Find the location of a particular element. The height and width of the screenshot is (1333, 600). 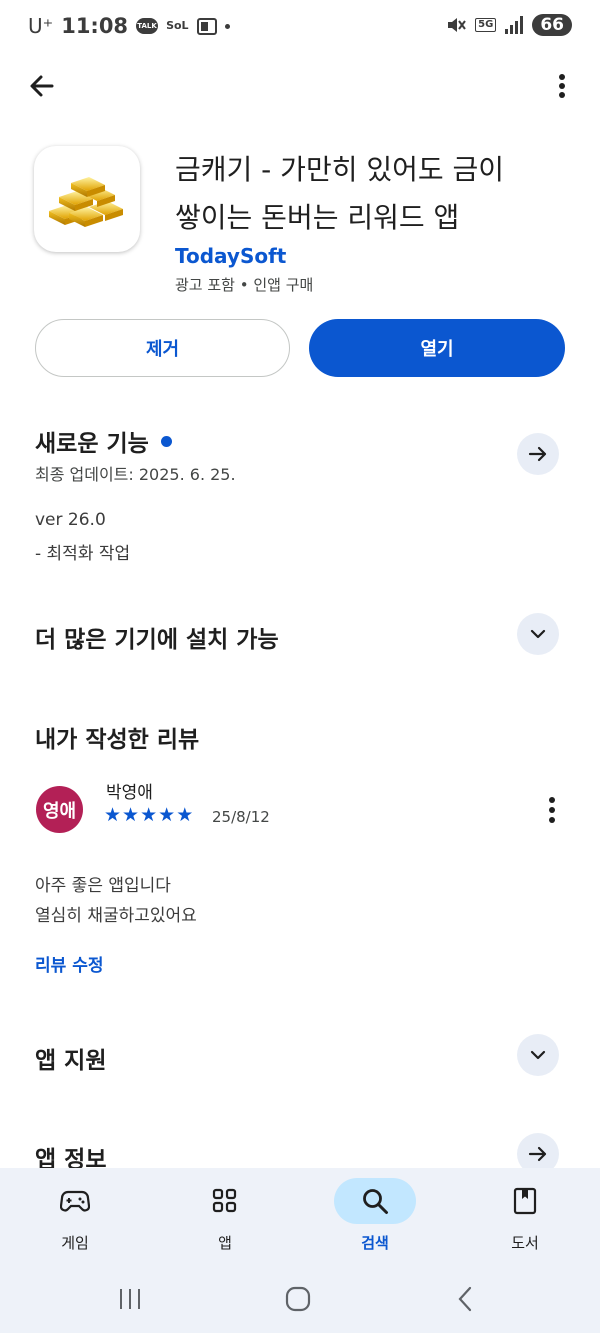

home-icon is located at coordinates (298, 1299).